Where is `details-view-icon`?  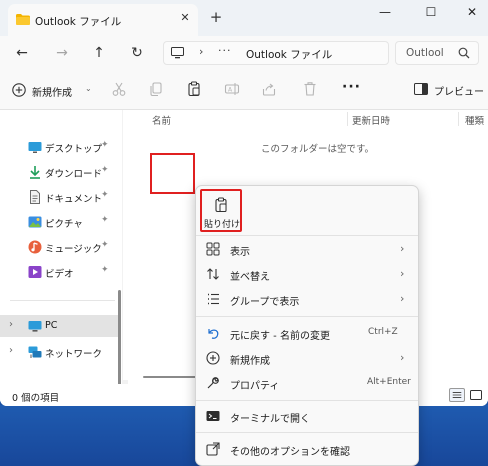 details-view-icon is located at coordinates (457, 395).